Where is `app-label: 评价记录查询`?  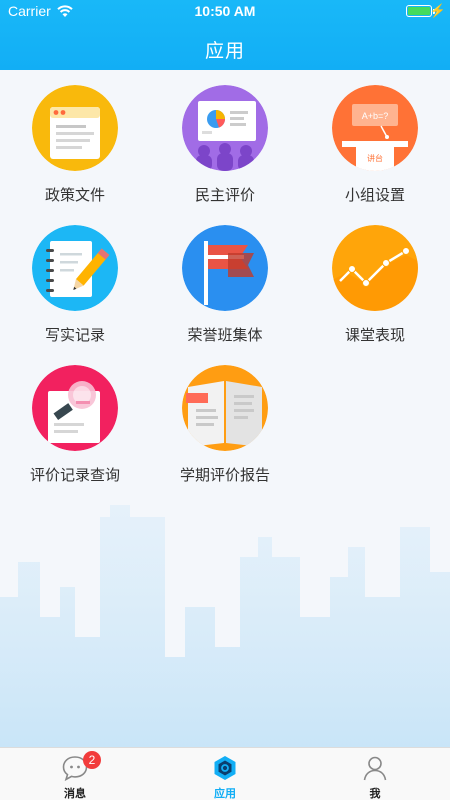 app-label: 评价记录查询 is located at coordinates (74, 475).